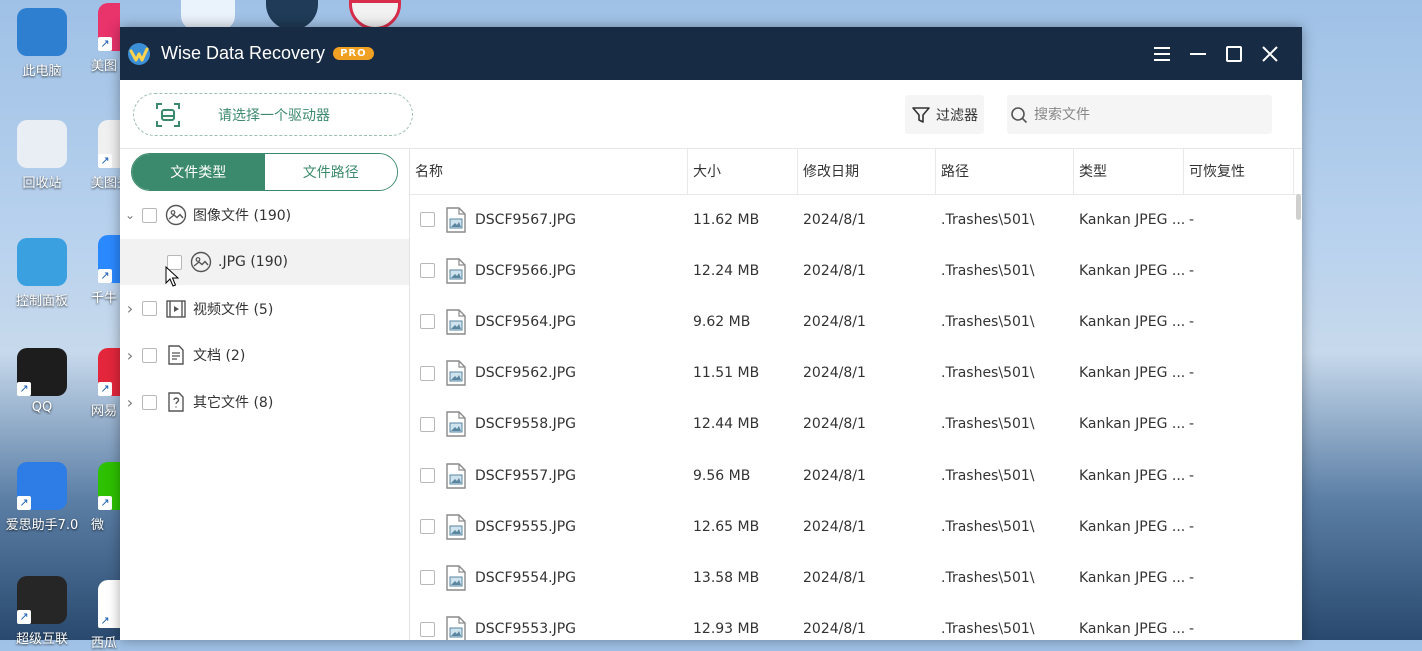 Image resolution: width=1422 pixels, height=651 pixels. I want to click on menu-button, so click(1162, 54).